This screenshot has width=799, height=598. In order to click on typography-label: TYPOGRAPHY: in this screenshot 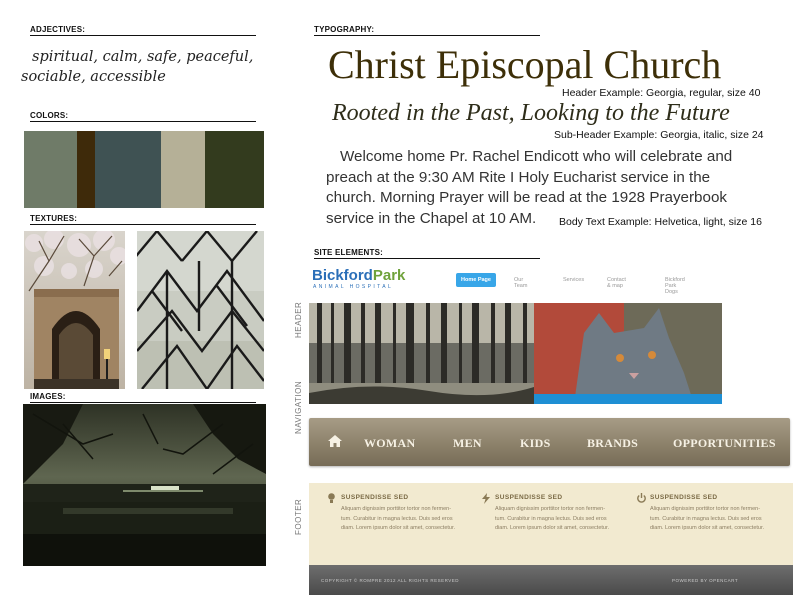, I will do `click(344, 29)`.